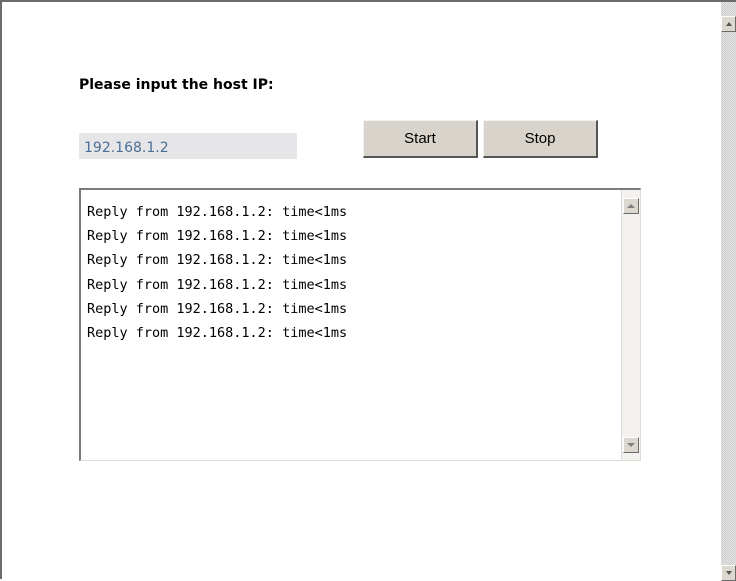 The image size is (736, 581). What do you see at coordinates (188, 146) in the screenshot?
I see `host-ip-input` at bounding box center [188, 146].